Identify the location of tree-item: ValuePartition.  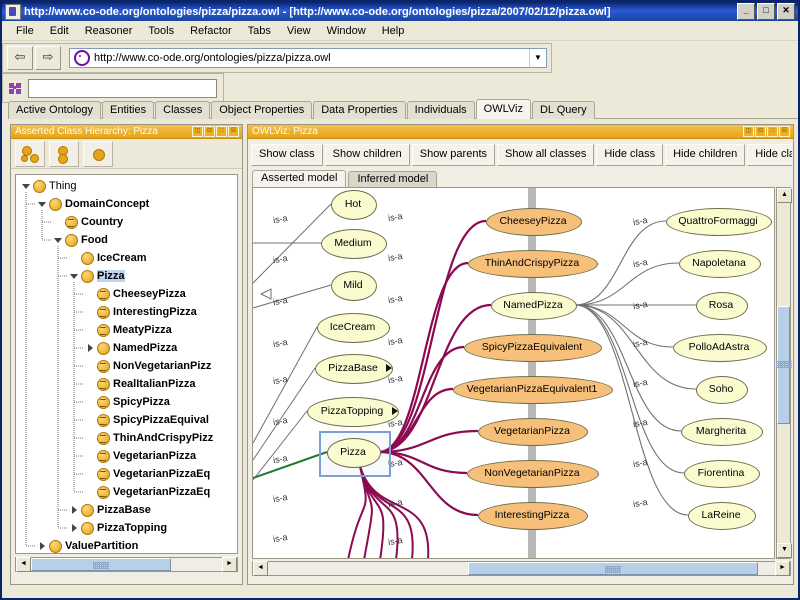
(88, 545).